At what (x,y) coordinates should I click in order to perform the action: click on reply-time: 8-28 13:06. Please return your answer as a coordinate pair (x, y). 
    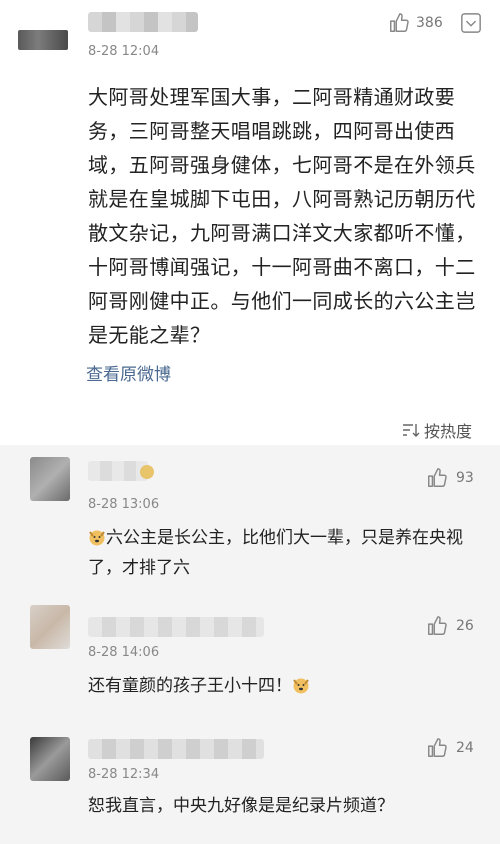
    Looking at the image, I should click on (124, 504).